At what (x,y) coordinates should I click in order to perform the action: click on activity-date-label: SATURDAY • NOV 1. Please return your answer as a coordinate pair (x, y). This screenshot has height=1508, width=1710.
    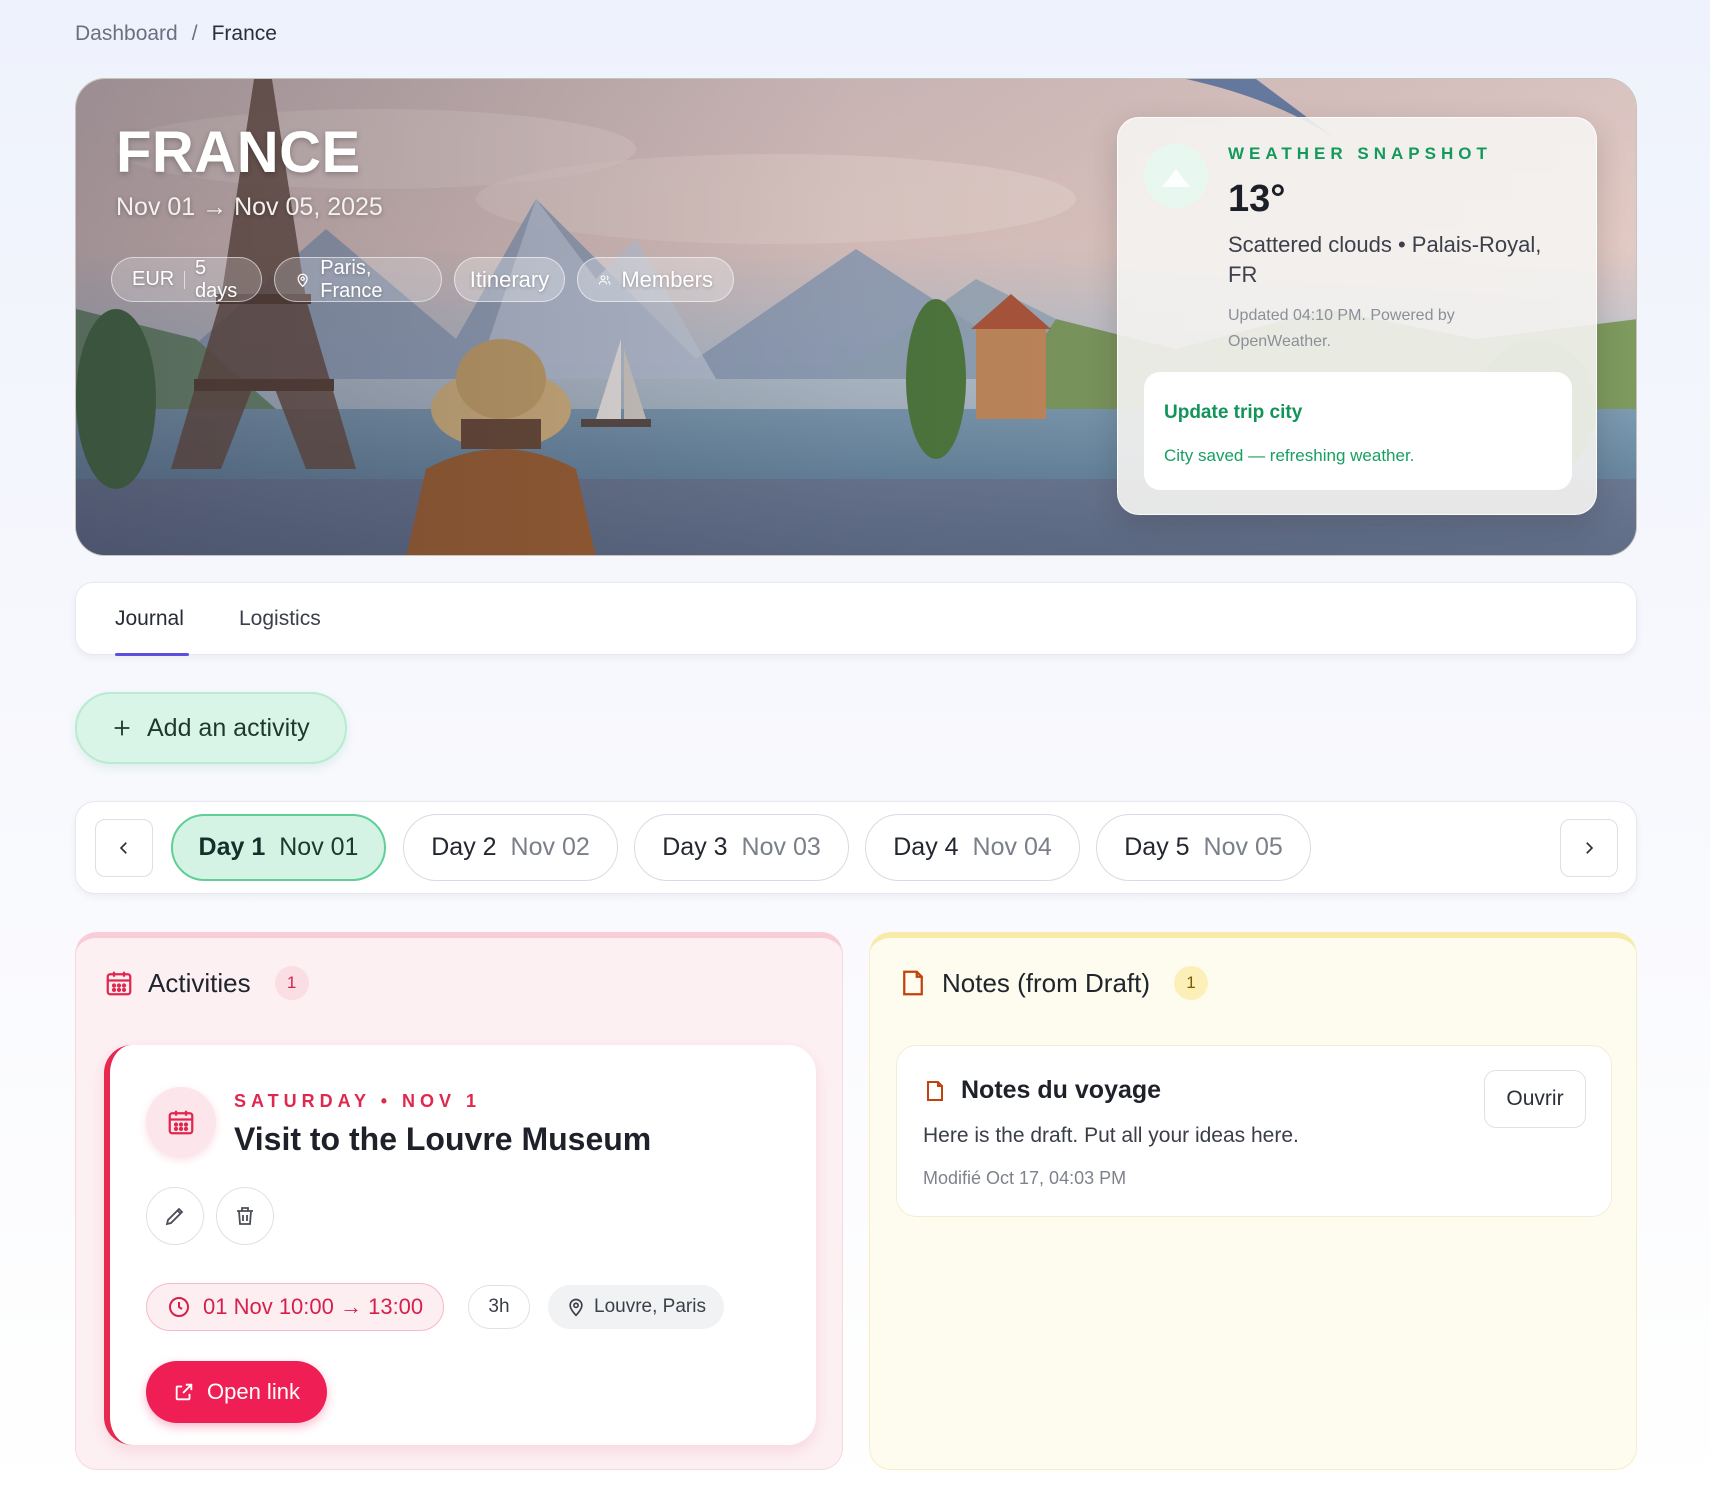
    Looking at the image, I should click on (358, 1101).